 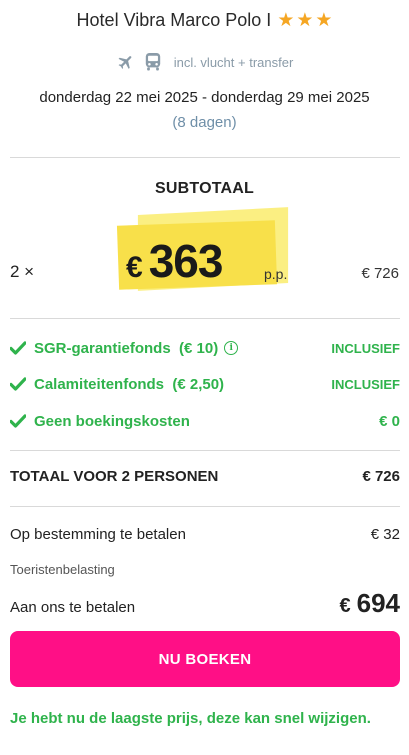 What do you see at coordinates (205, 659) in the screenshot?
I see `book-now-button: NU BOEKEN` at bounding box center [205, 659].